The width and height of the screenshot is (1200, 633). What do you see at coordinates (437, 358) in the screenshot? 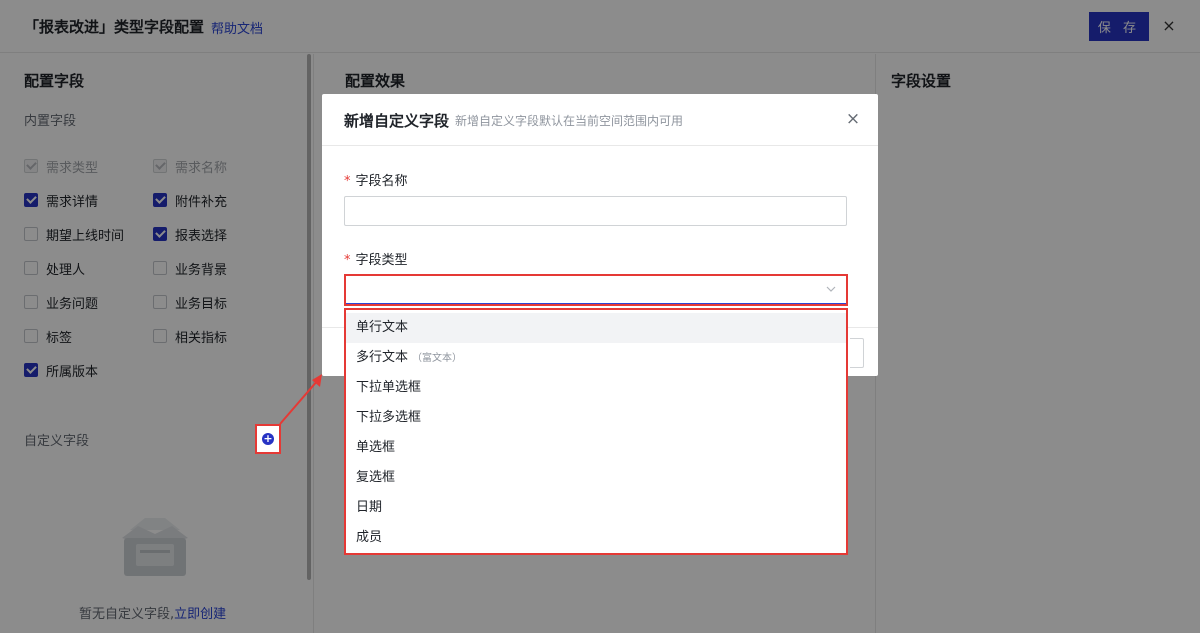
I see `field-type-option-note: （富文本）` at bounding box center [437, 358].